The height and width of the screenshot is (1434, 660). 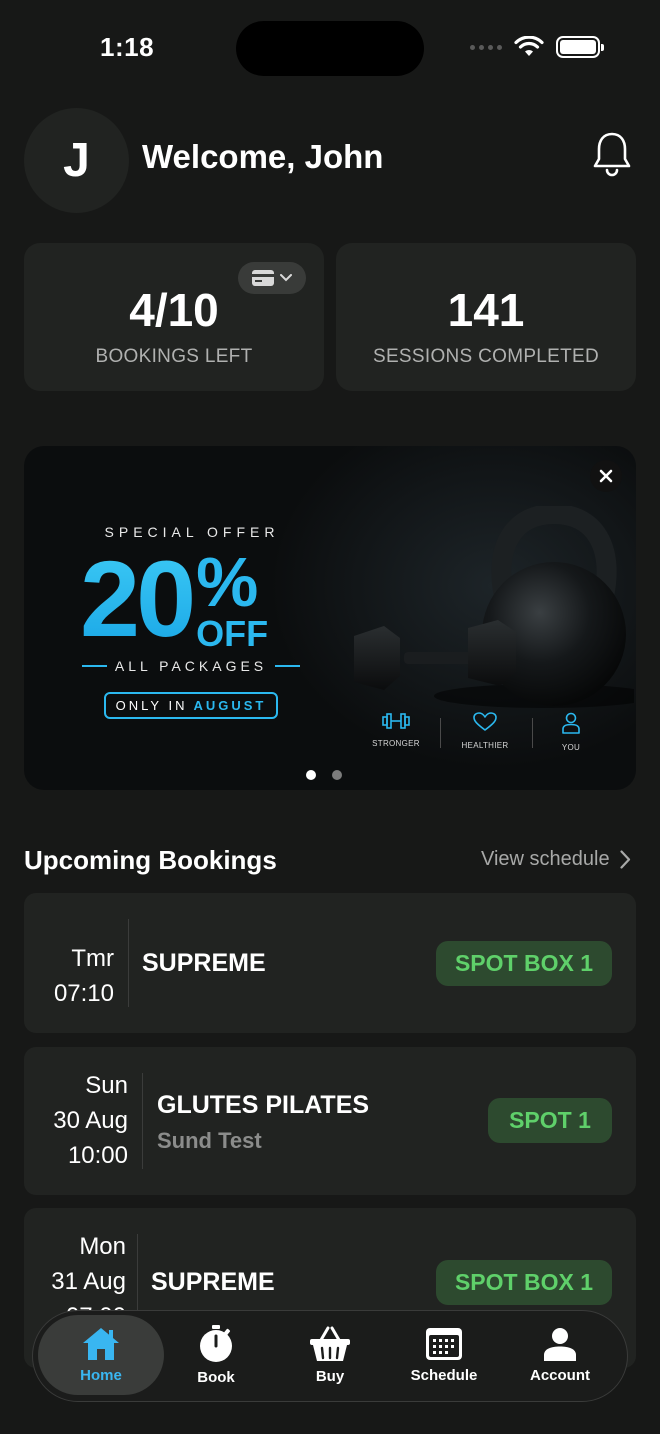 I want to click on basket-icon, so click(x=330, y=1343).